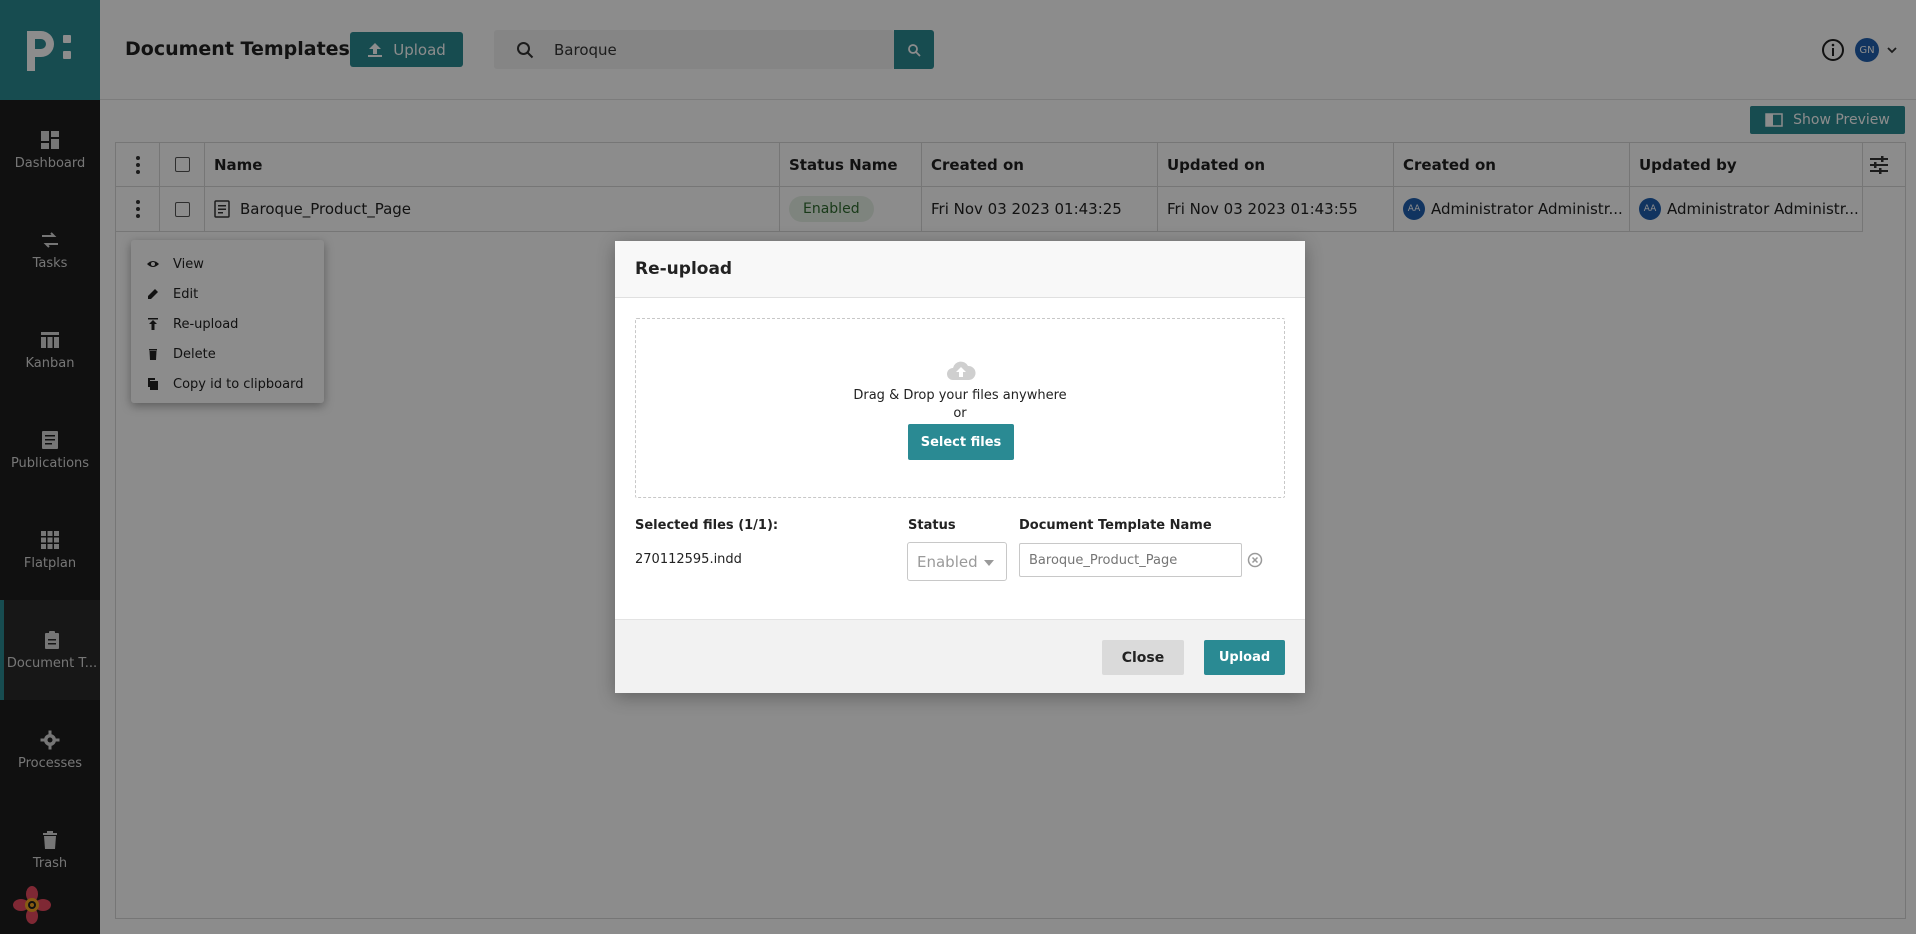  I want to click on cloud-upload-icon, so click(961, 370).